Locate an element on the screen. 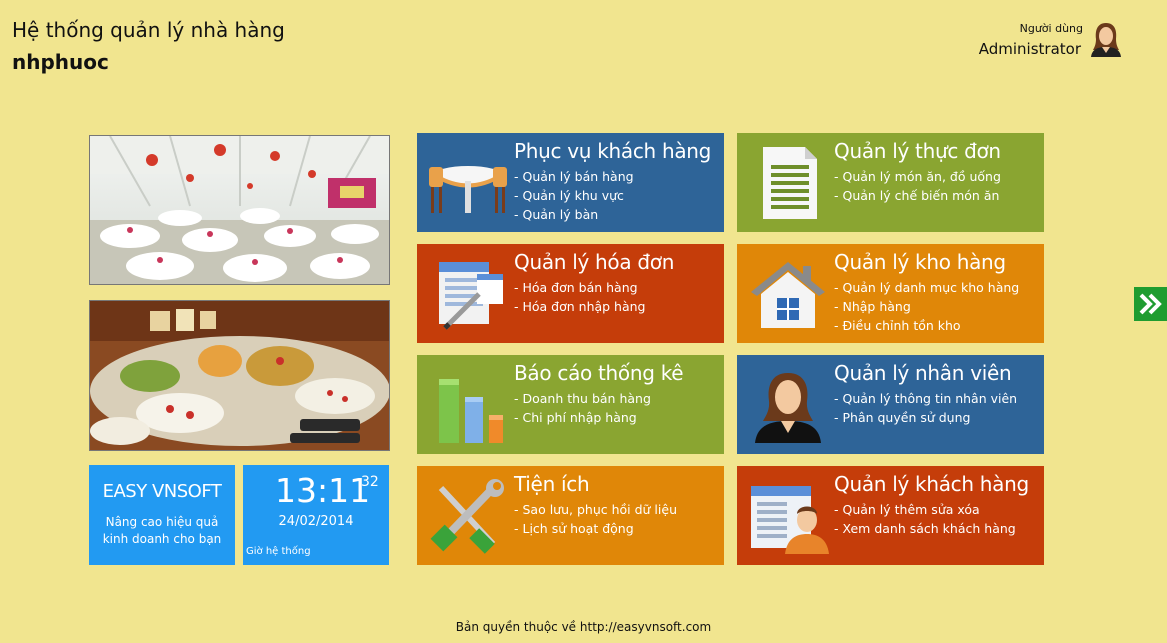 This screenshot has width=1167, height=643. tile-title: Quản lý nhân viên is located at coordinates (923, 373).